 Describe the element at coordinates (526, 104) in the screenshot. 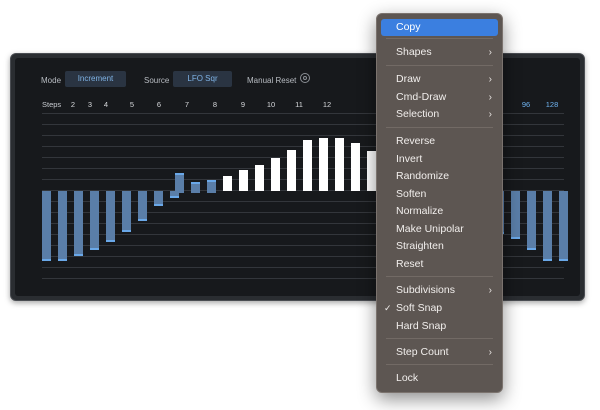

I see `step-count-option: 96` at that location.